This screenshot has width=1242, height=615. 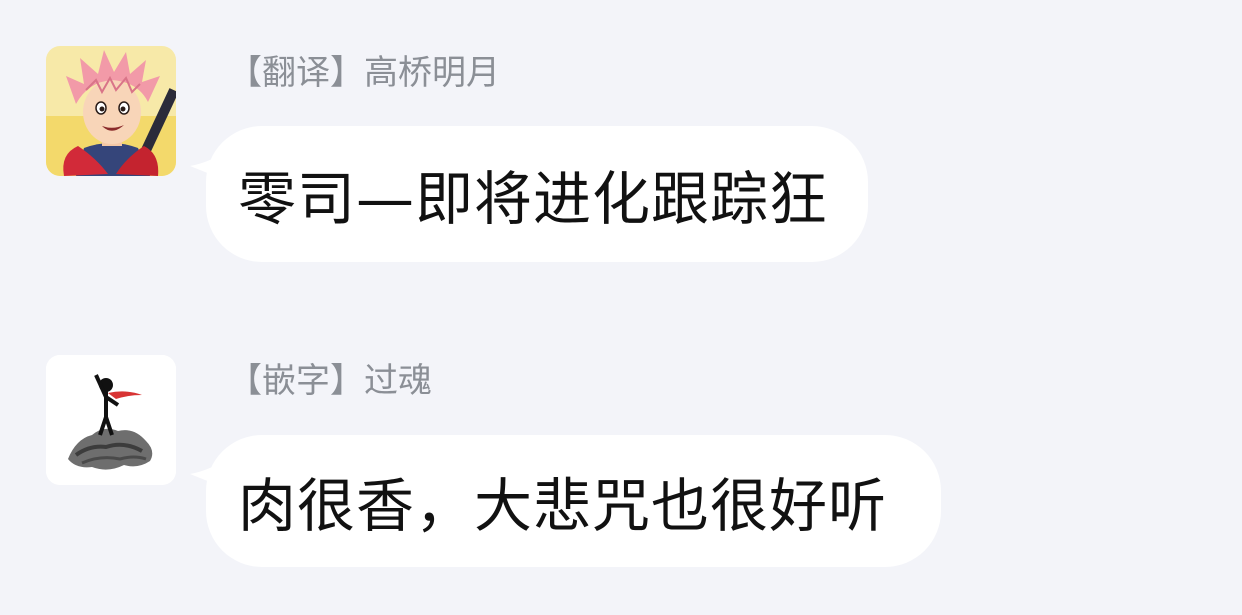 I want to click on anime-boy-avatar-icon, so click(x=111, y=111).